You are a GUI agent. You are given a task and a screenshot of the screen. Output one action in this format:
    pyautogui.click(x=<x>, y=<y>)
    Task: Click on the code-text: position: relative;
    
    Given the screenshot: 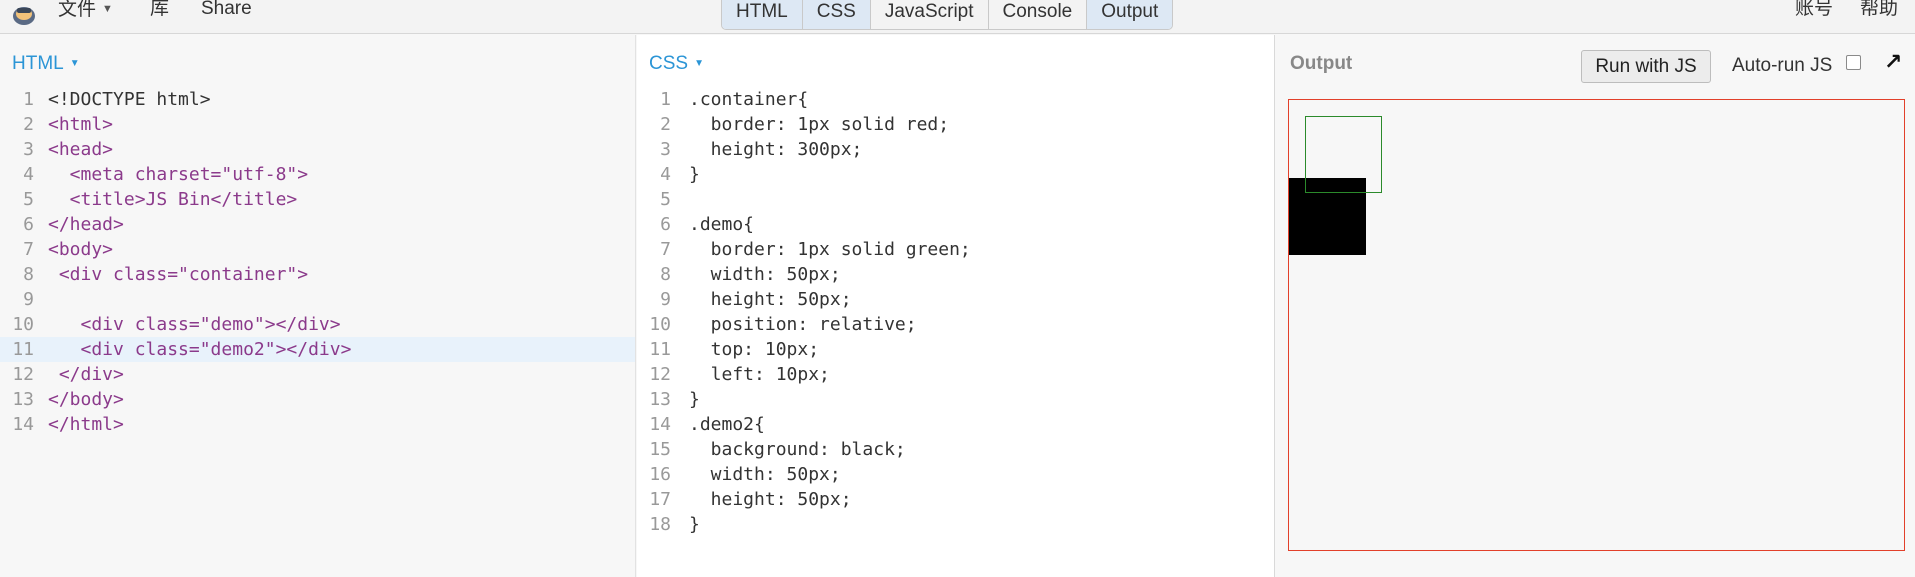 What is the action you would take?
    pyautogui.click(x=803, y=324)
    